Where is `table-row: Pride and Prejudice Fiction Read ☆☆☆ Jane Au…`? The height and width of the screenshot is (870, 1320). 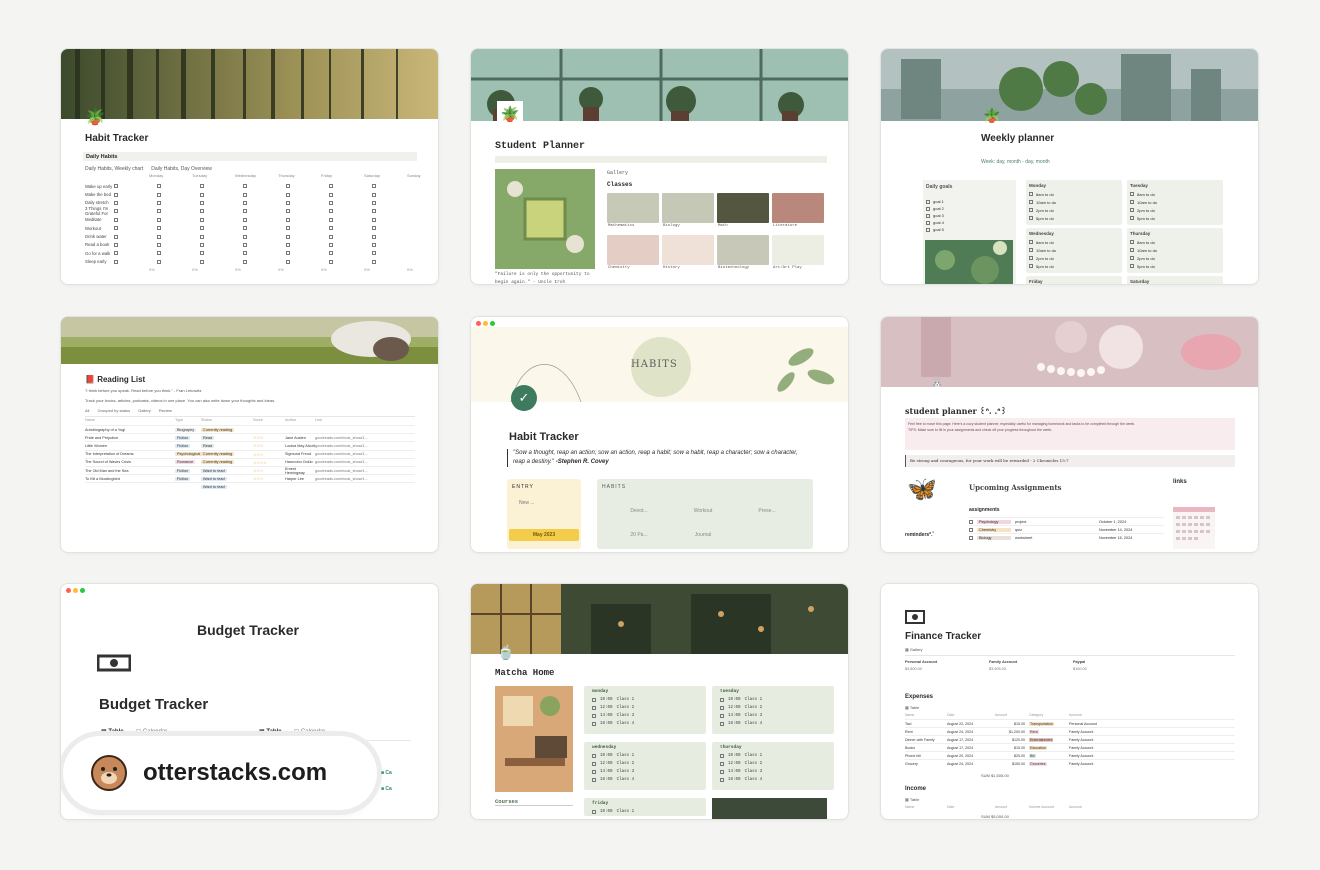
table-row: Pride and Prejudice Fiction Read ☆☆☆ Jane Au… is located at coordinates (250, 437).